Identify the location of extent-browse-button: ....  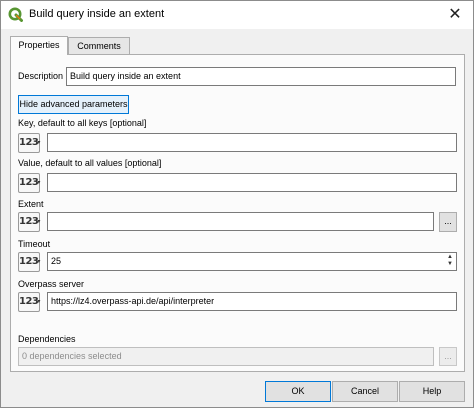
(448, 222).